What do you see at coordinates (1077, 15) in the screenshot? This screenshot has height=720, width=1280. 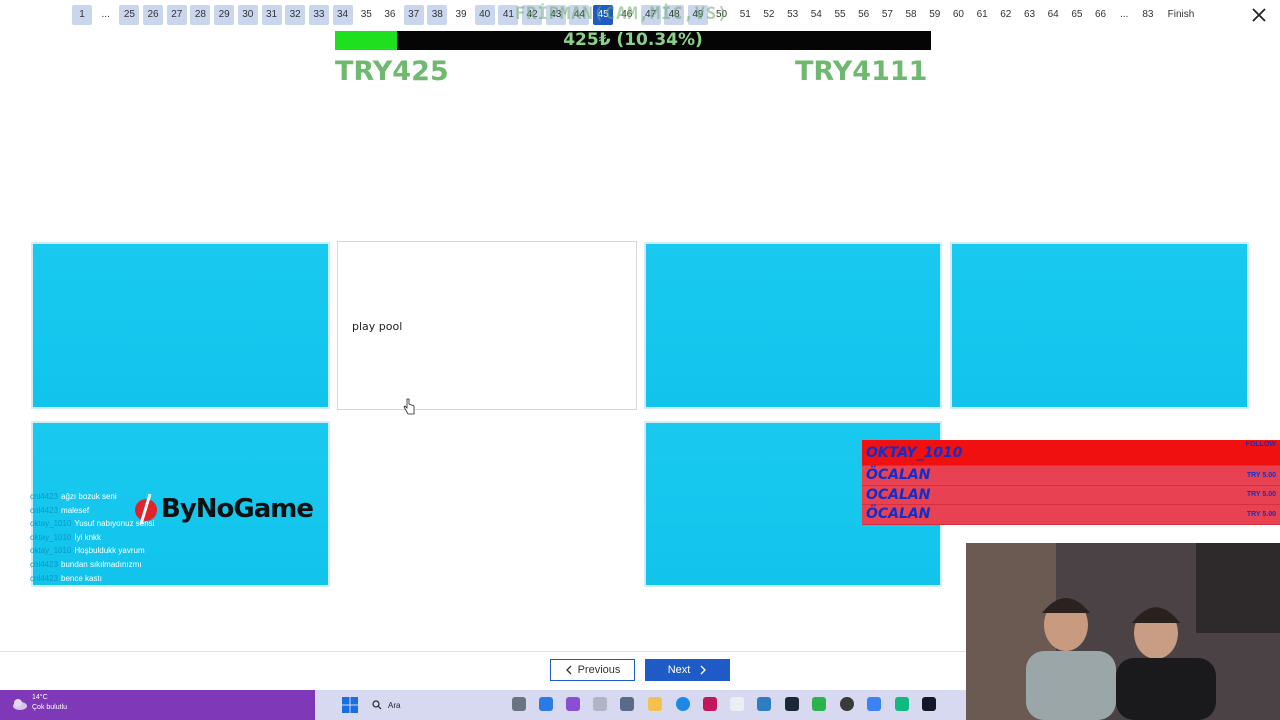 I see `page-button: 65` at bounding box center [1077, 15].